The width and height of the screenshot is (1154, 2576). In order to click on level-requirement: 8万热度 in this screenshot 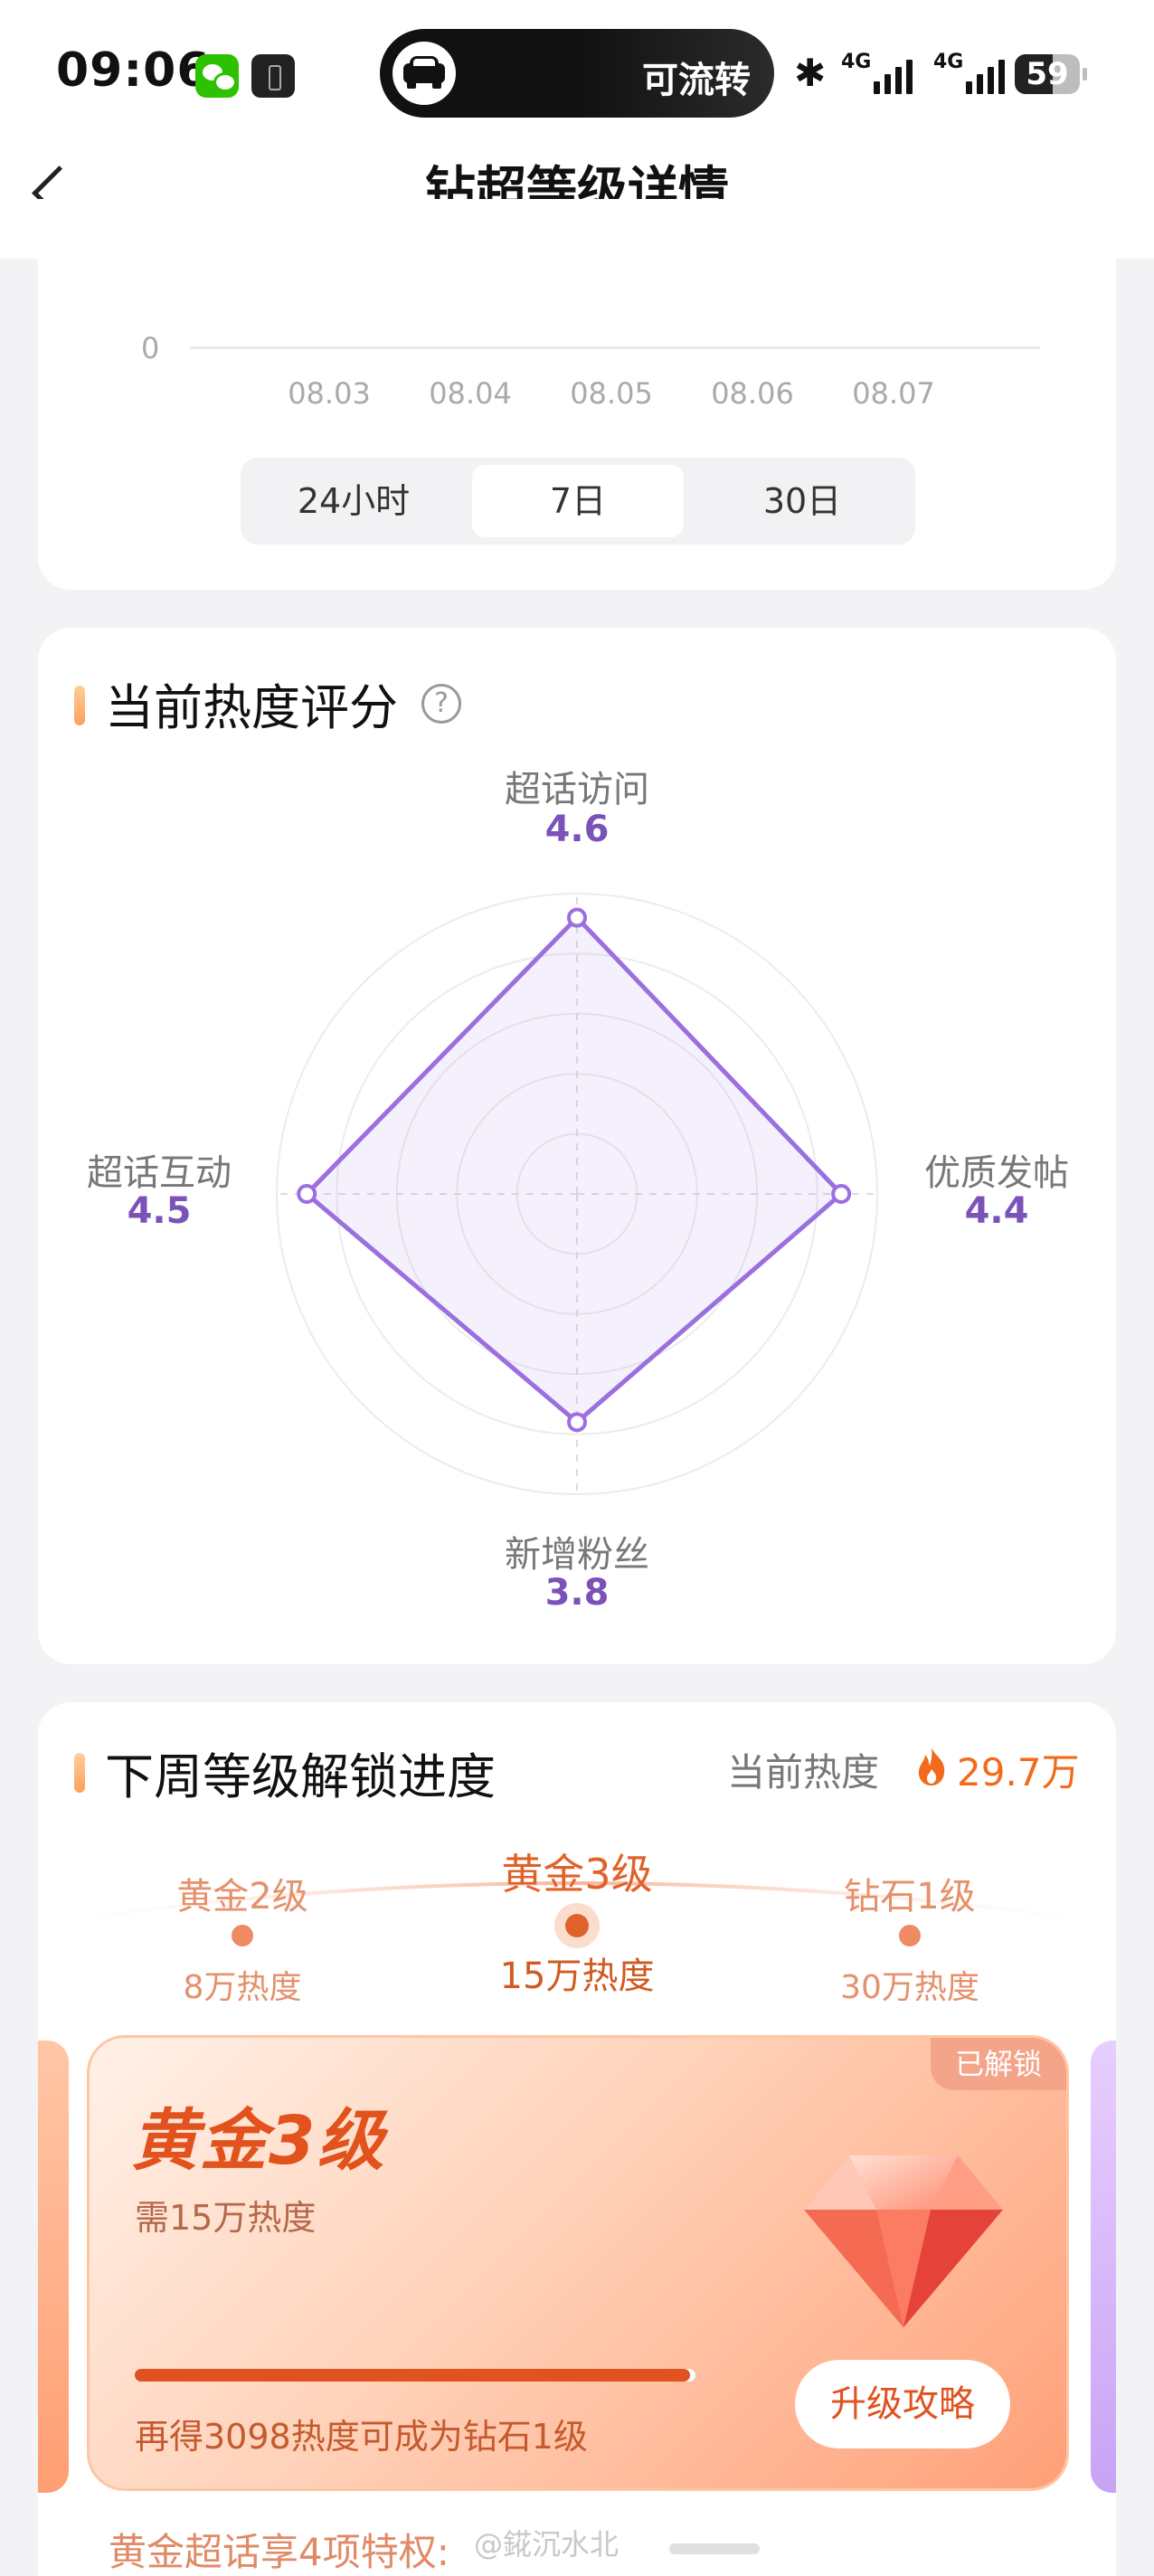, I will do `click(242, 1988)`.